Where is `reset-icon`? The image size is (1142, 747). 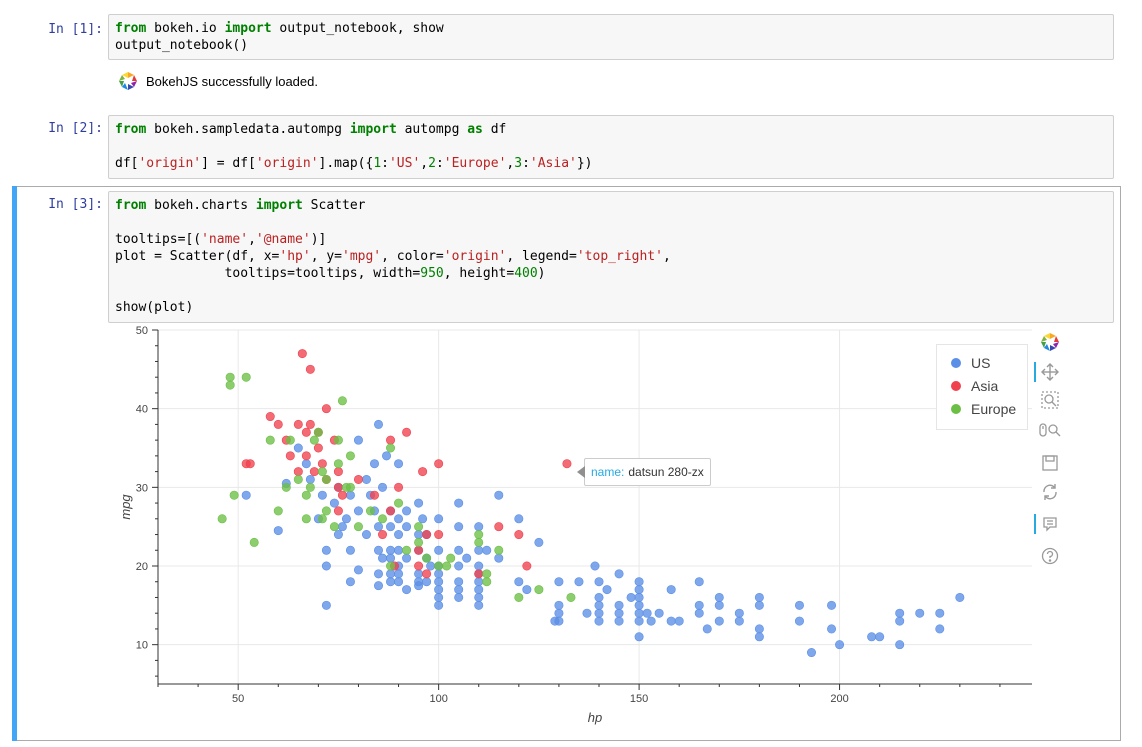 reset-icon is located at coordinates (1050, 492).